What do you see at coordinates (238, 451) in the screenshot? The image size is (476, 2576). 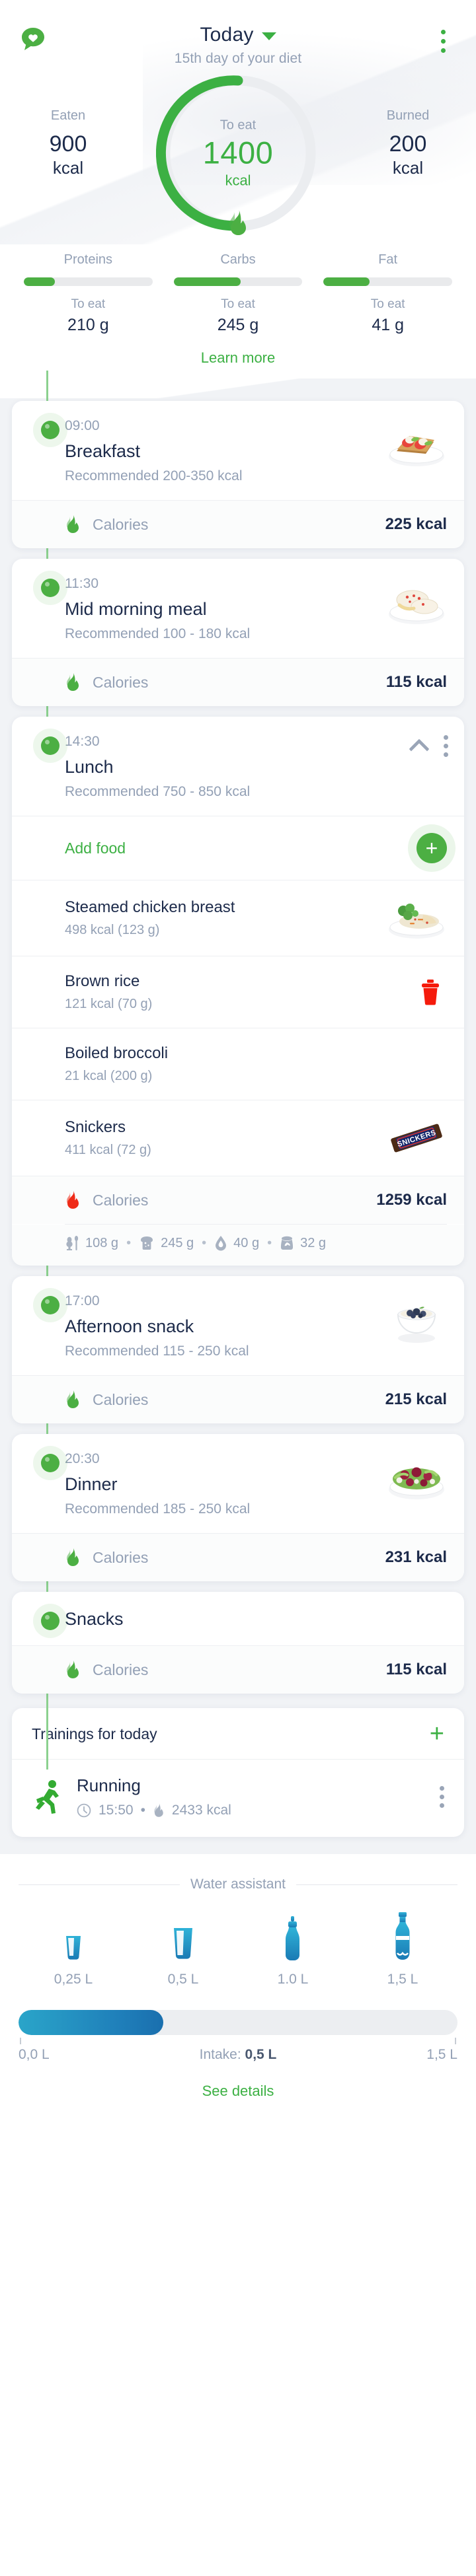 I see `meal-header: 09:00 Breakfast Recommended 200-350 kcal` at bounding box center [238, 451].